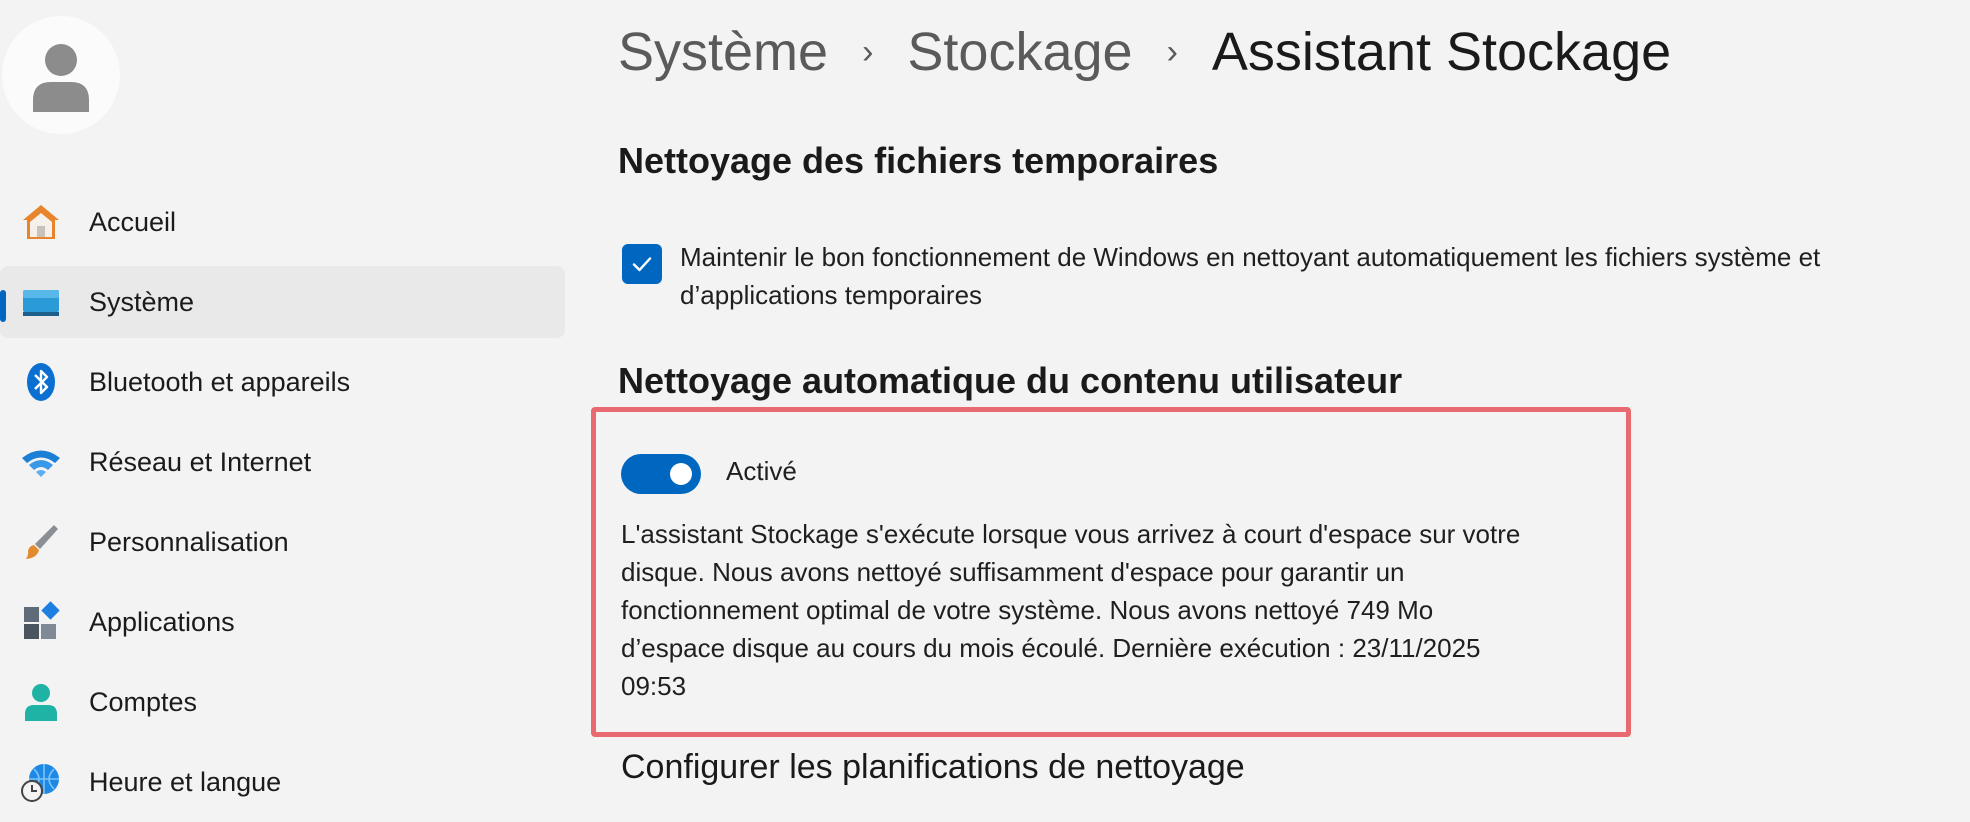 This screenshot has width=1970, height=822. Describe the element at coordinates (918, 160) in the screenshot. I see `section-heading-temp-files: Nettoyage des fichiers temporaires` at that location.